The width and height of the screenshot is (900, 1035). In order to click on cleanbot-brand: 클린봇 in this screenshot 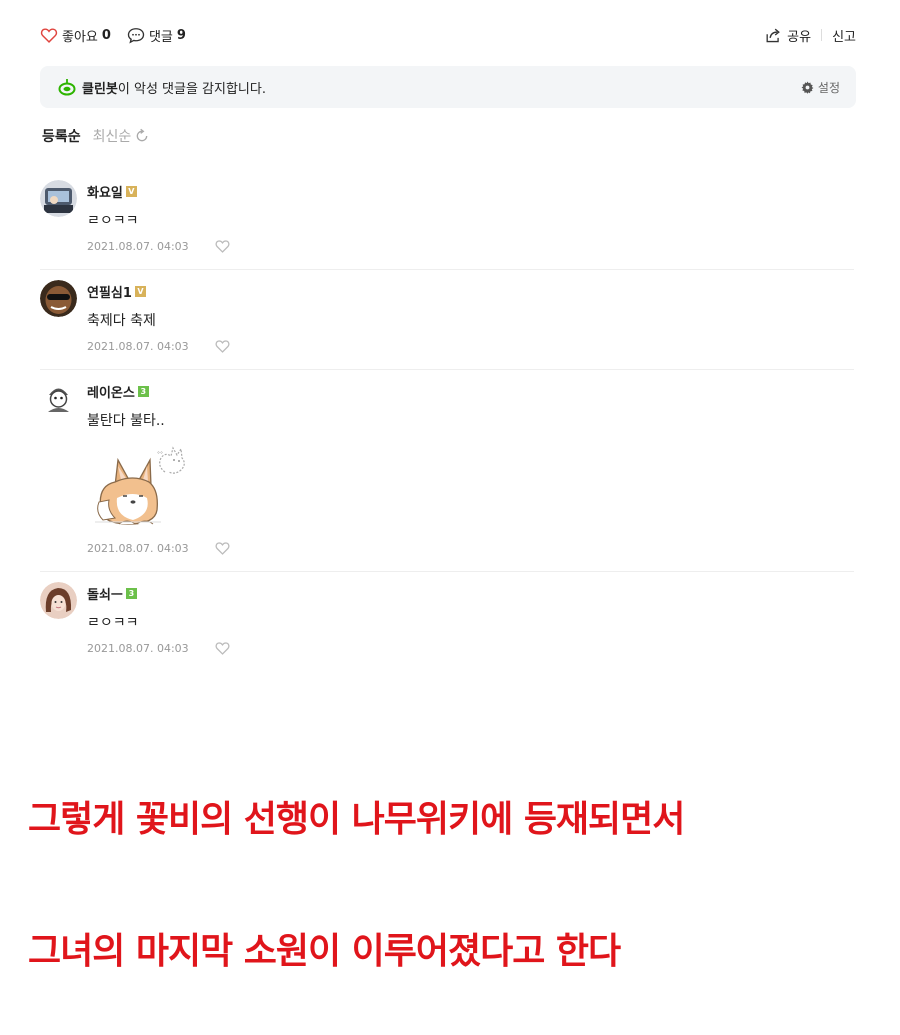, I will do `click(100, 89)`.